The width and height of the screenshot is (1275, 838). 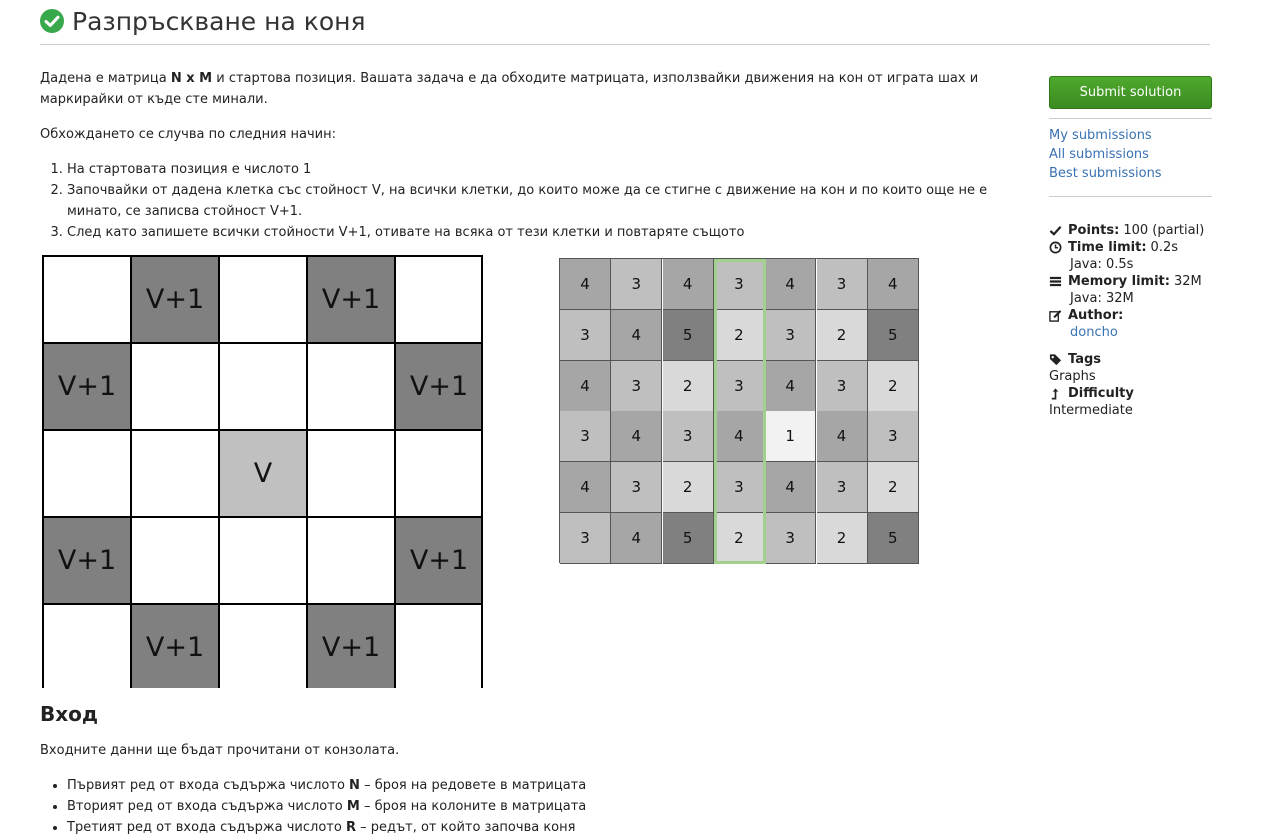 I want to click on section-heading: Вход, so click(x=69, y=714).